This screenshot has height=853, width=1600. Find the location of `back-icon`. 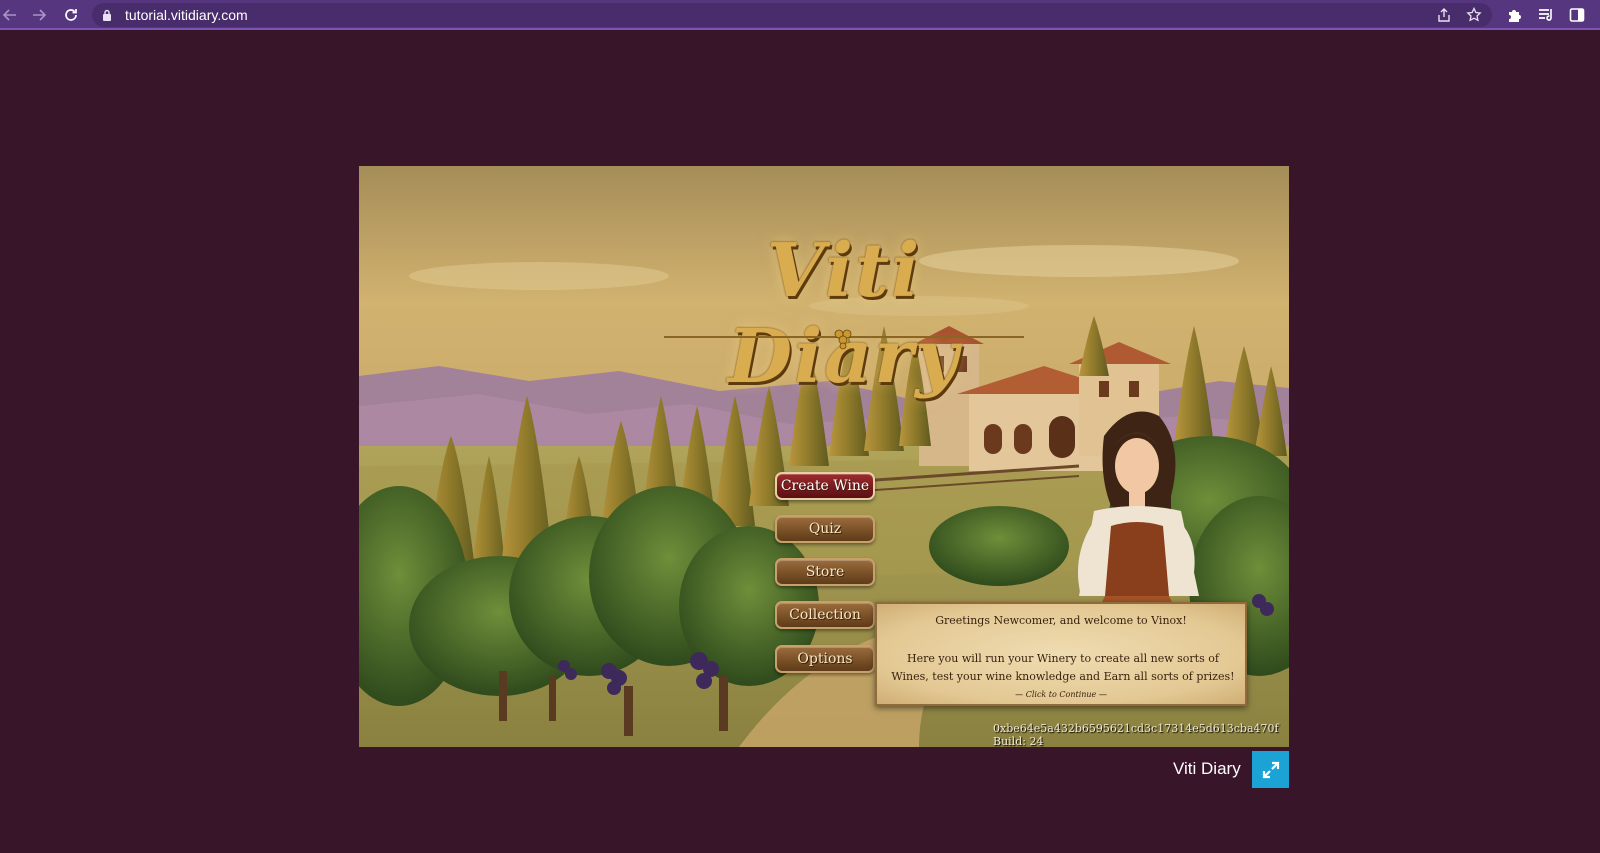

back-icon is located at coordinates (10, 15).